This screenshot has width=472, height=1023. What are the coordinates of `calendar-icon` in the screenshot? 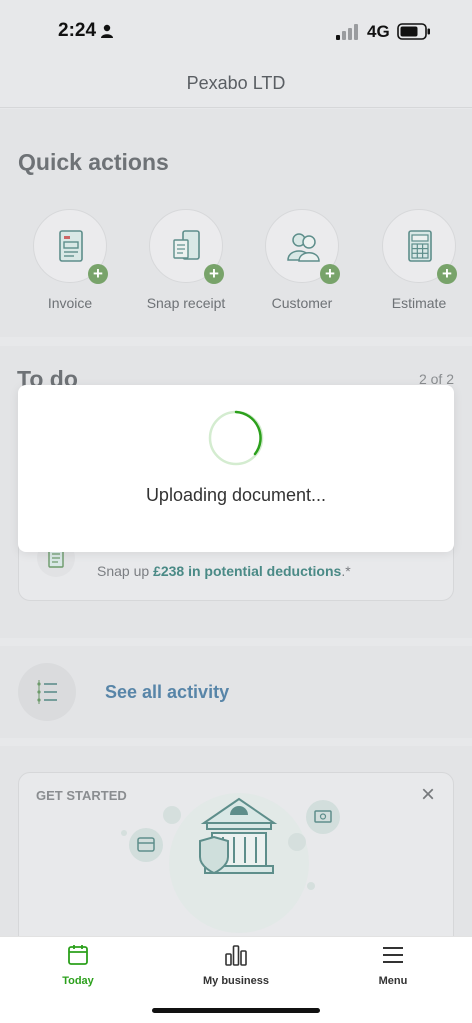 It's located at (78, 955).